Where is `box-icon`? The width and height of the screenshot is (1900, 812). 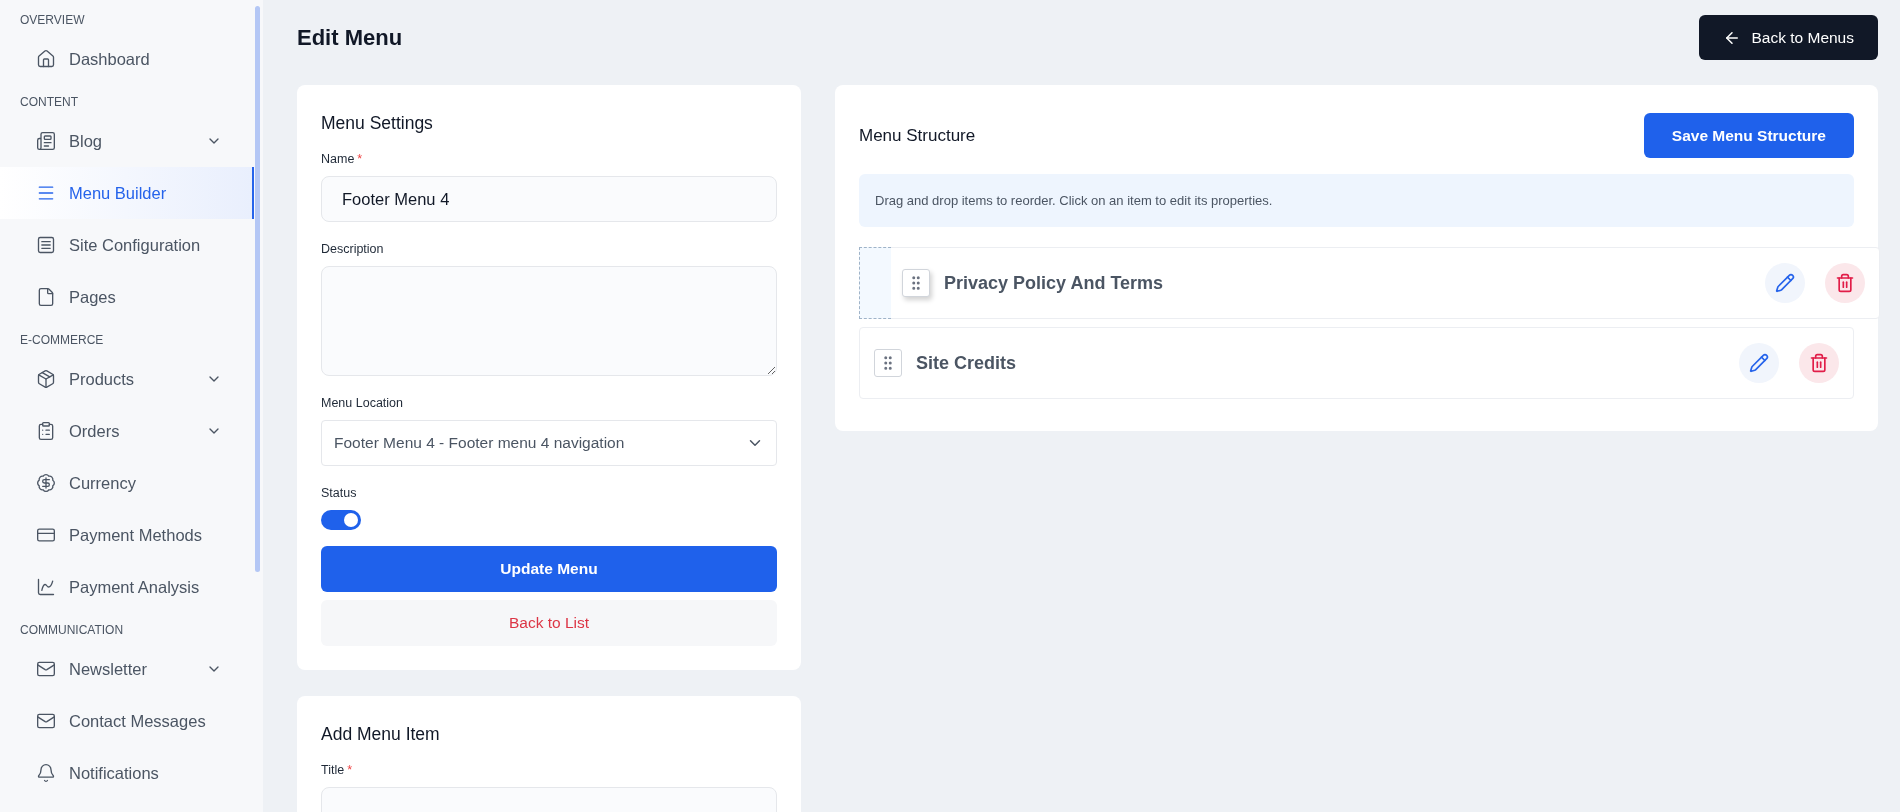 box-icon is located at coordinates (46, 379).